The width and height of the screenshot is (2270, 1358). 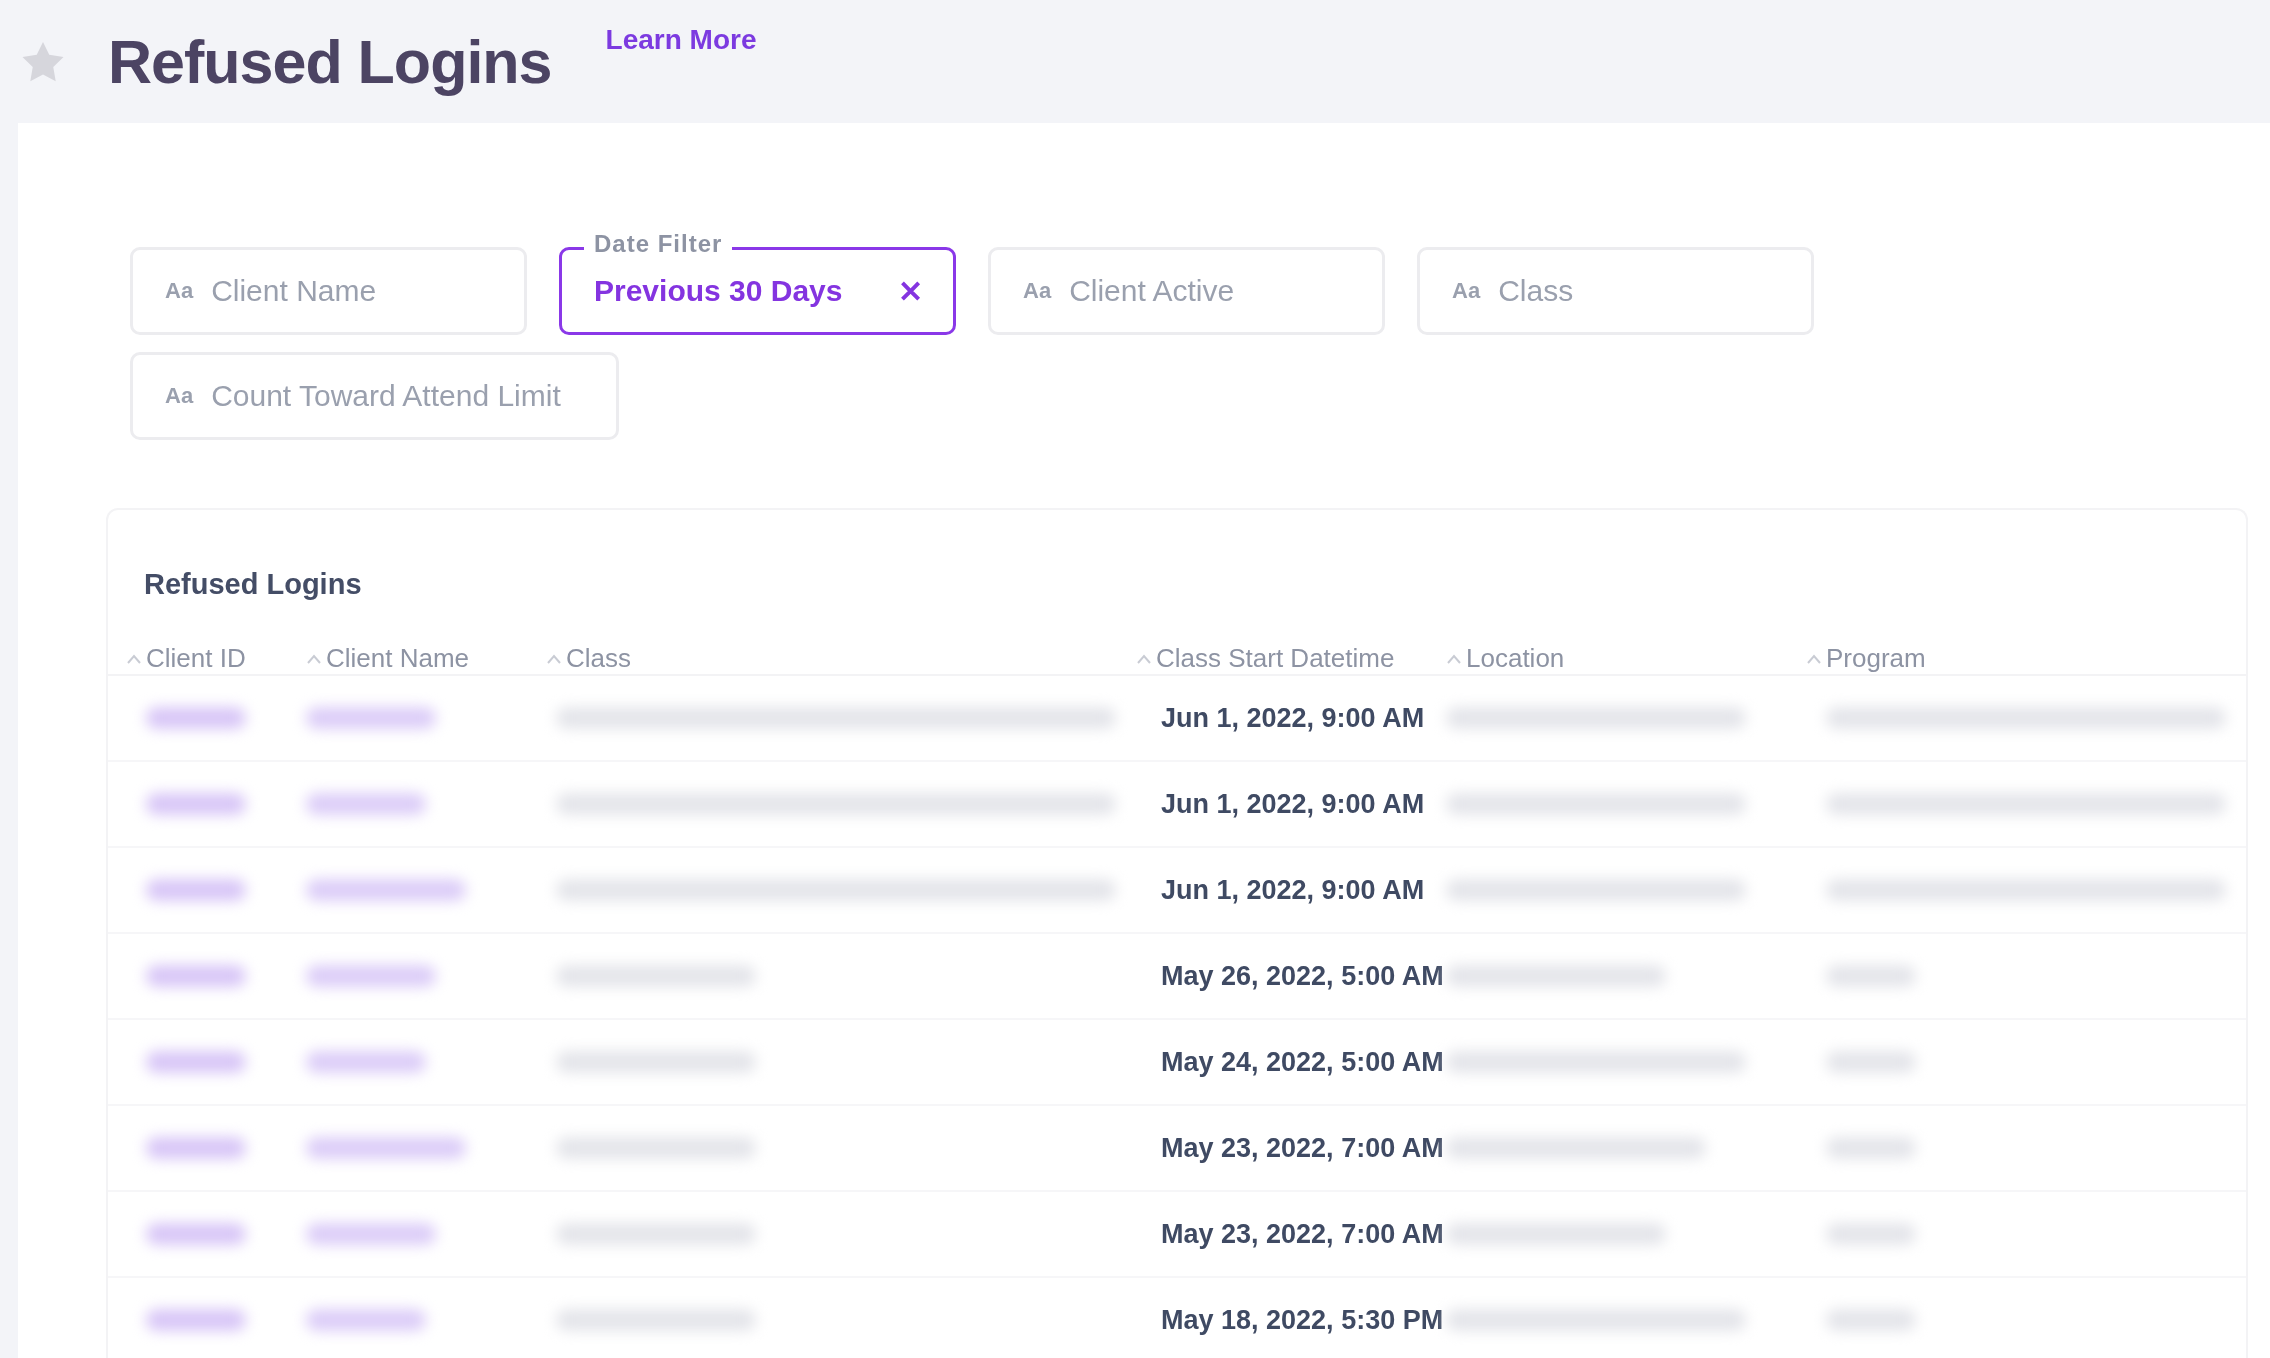 I want to click on filter-input: Class, so click(x=1608, y=291).